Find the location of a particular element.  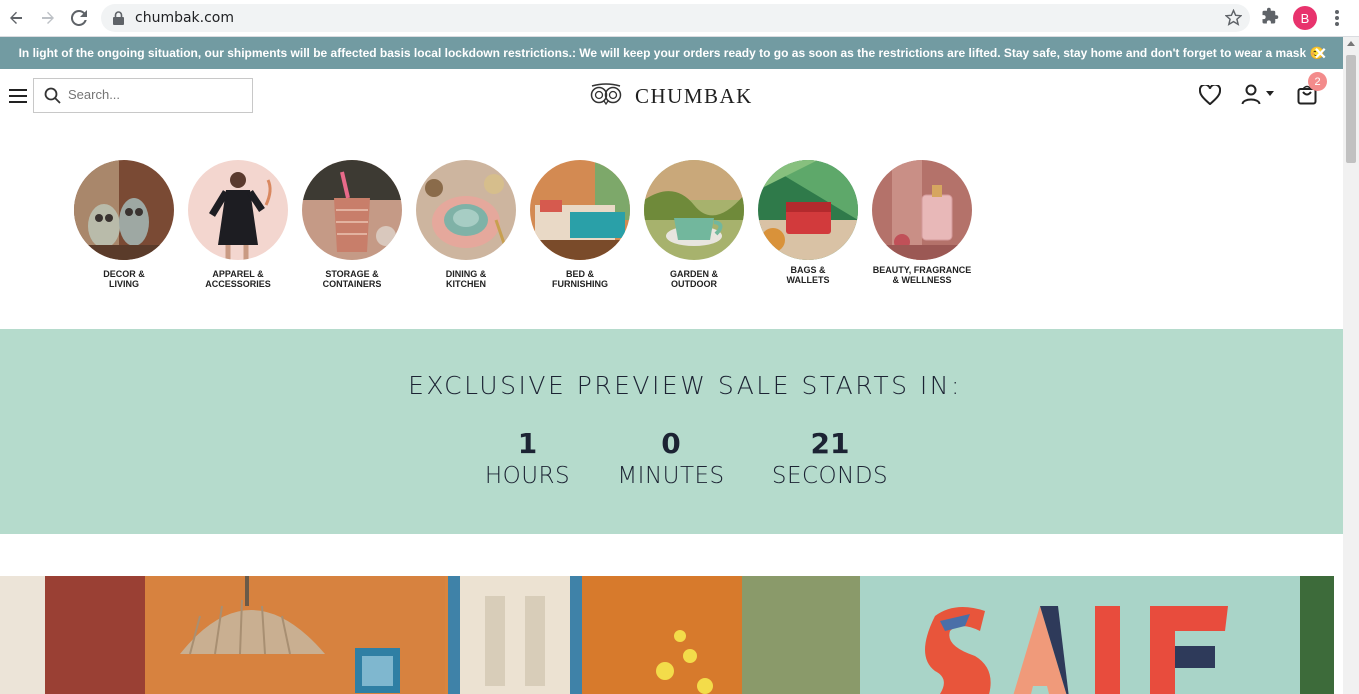

category-label: APPAREL & ACCESSORIES is located at coordinates (238, 279).